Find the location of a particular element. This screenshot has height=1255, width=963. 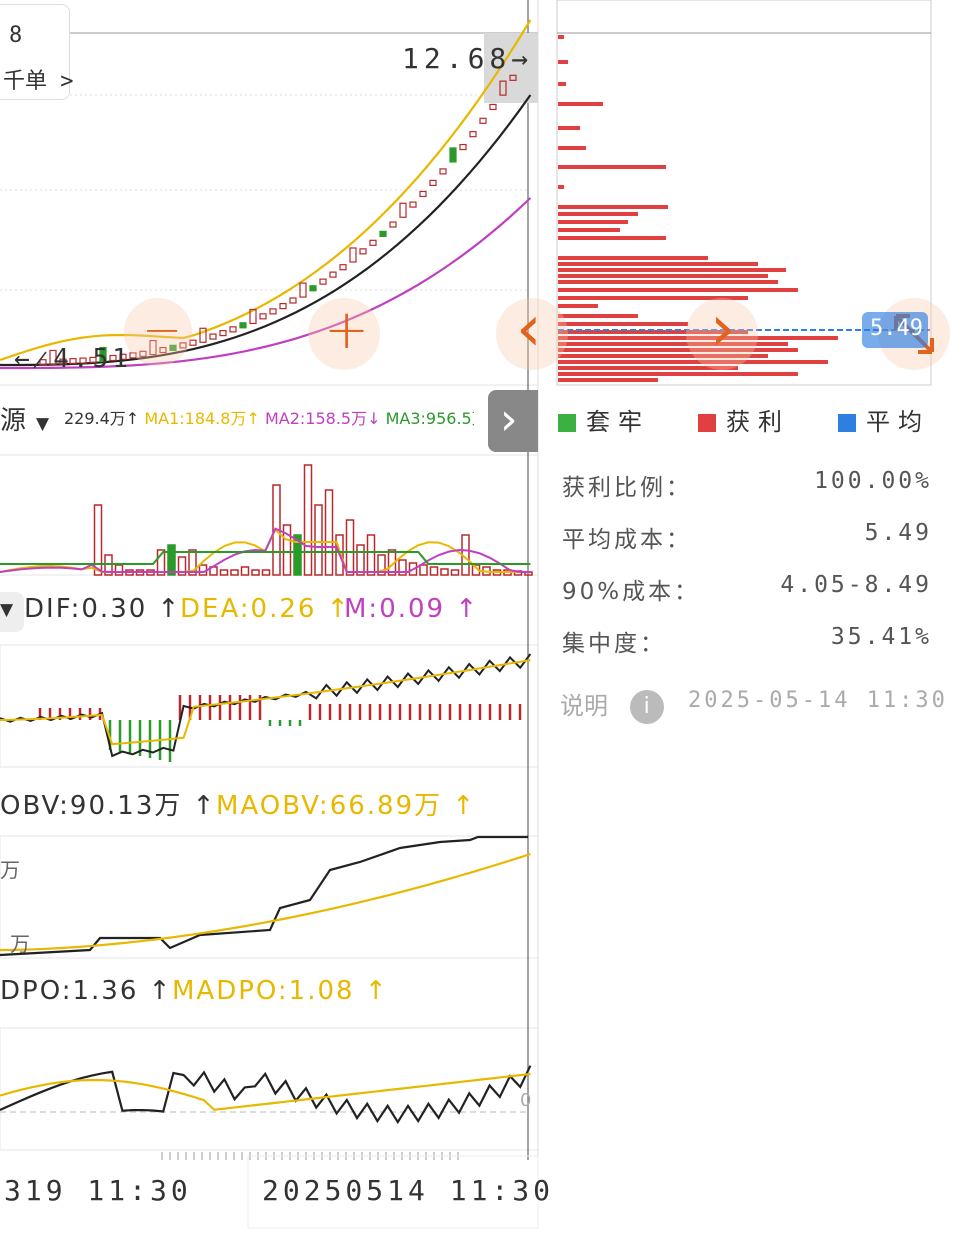

volume-ma3: MA3:956.5万↑ is located at coordinates (429, 418).